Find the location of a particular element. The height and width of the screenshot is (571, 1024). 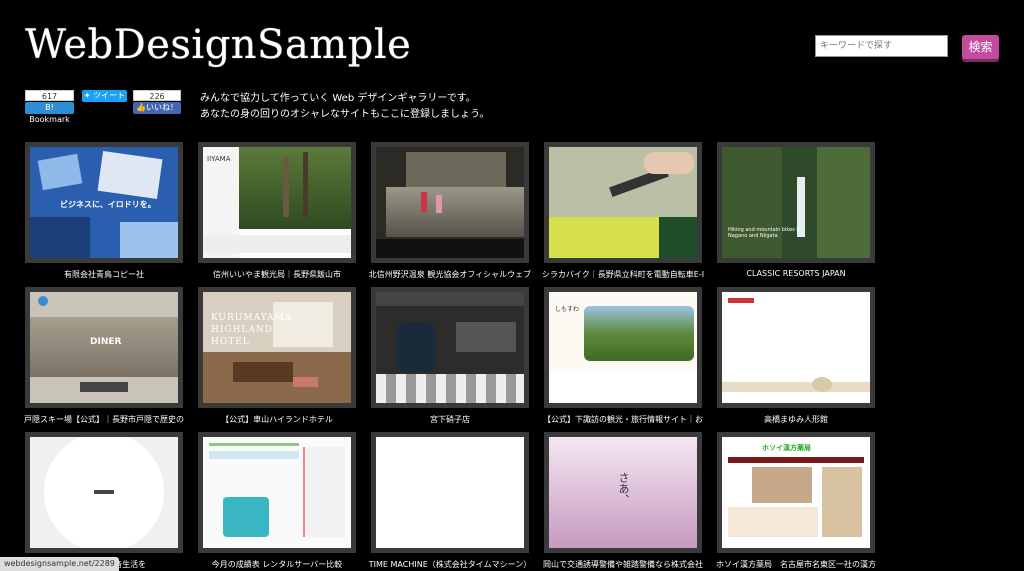

search-input is located at coordinates (881, 46).